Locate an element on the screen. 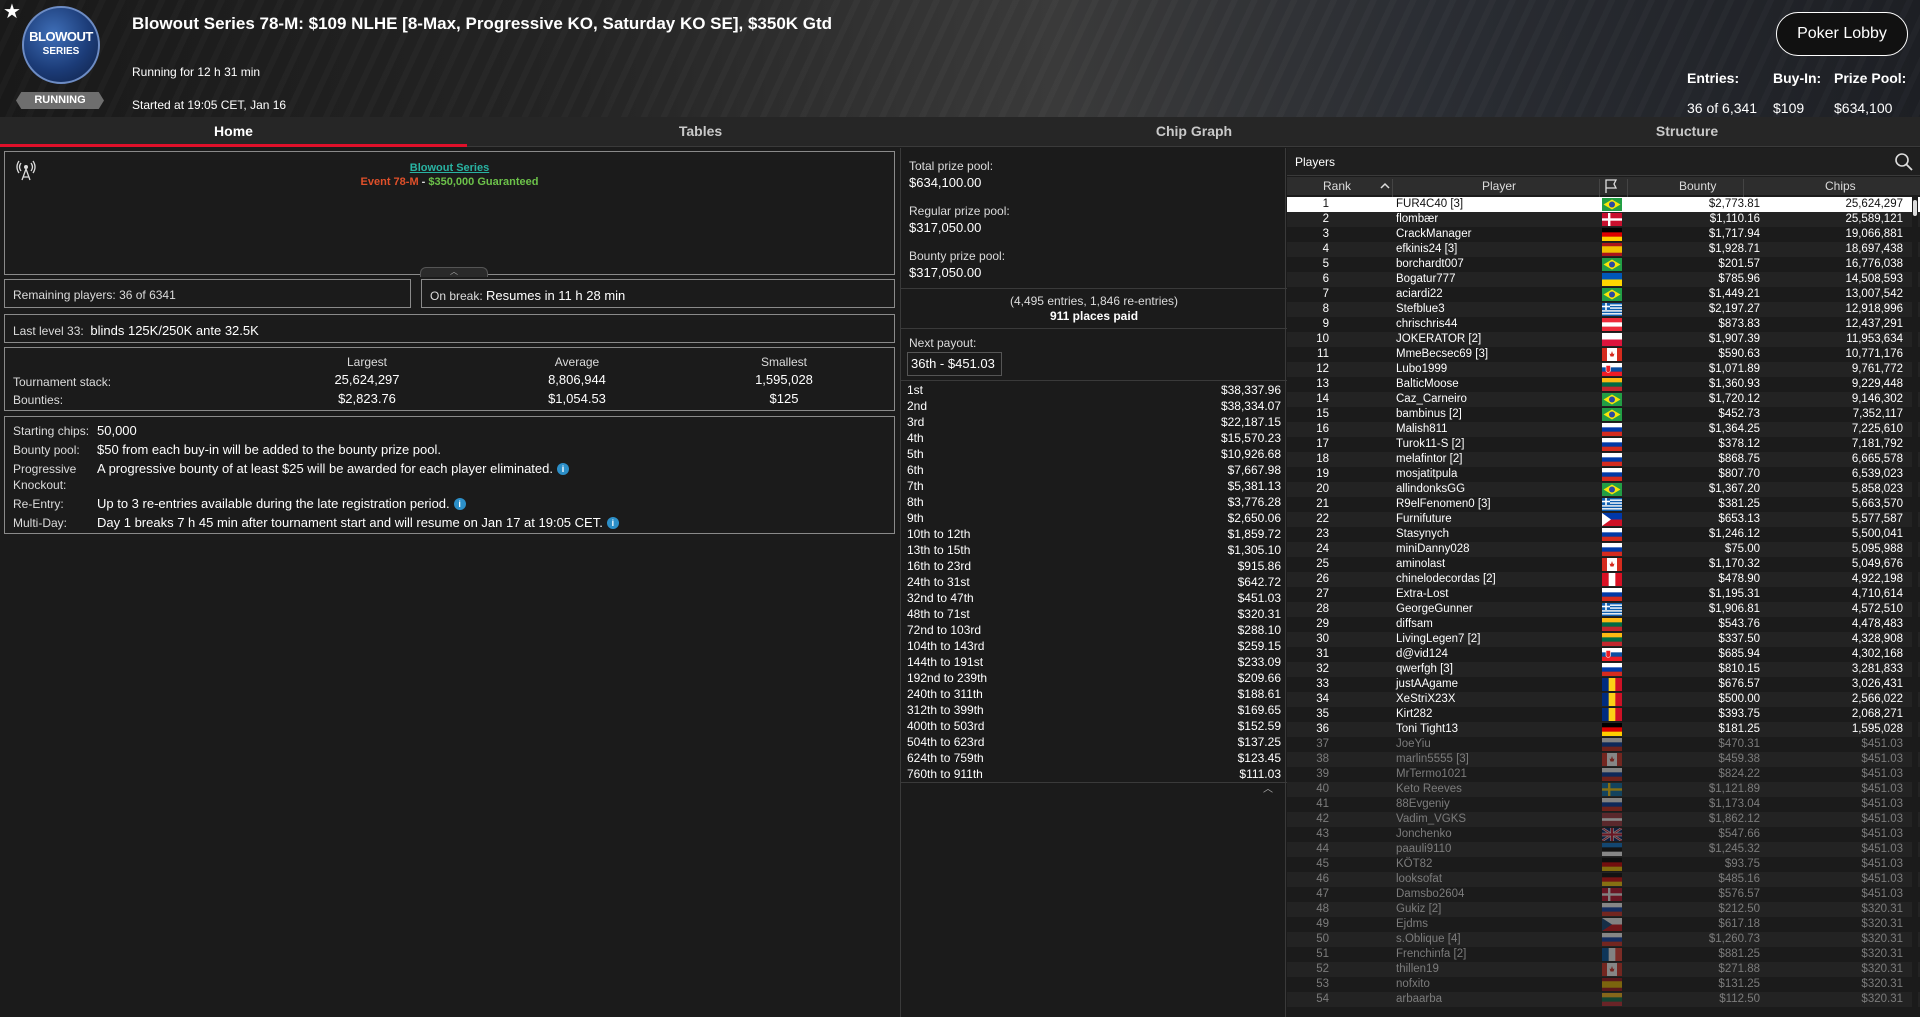 Image resolution: width=1920 pixels, height=1017 pixels. player-row: 4 efkinis24 [3] $1,928.71 18,697,438 is located at coordinates (1603, 249).